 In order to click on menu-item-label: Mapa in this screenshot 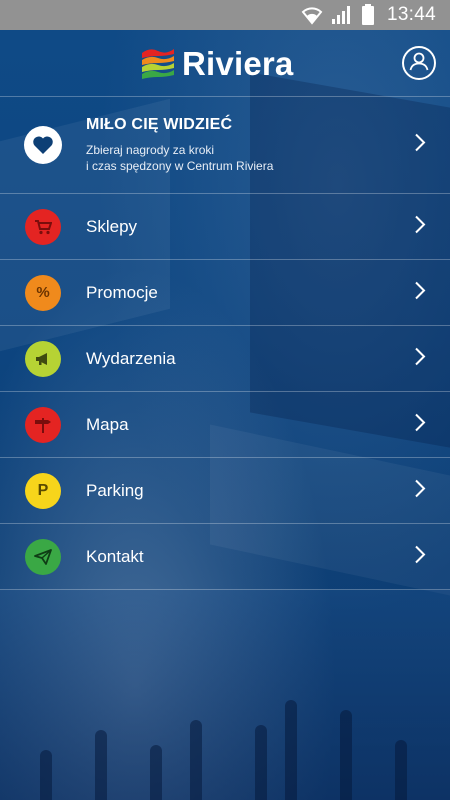, I will do `click(107, 424)`.